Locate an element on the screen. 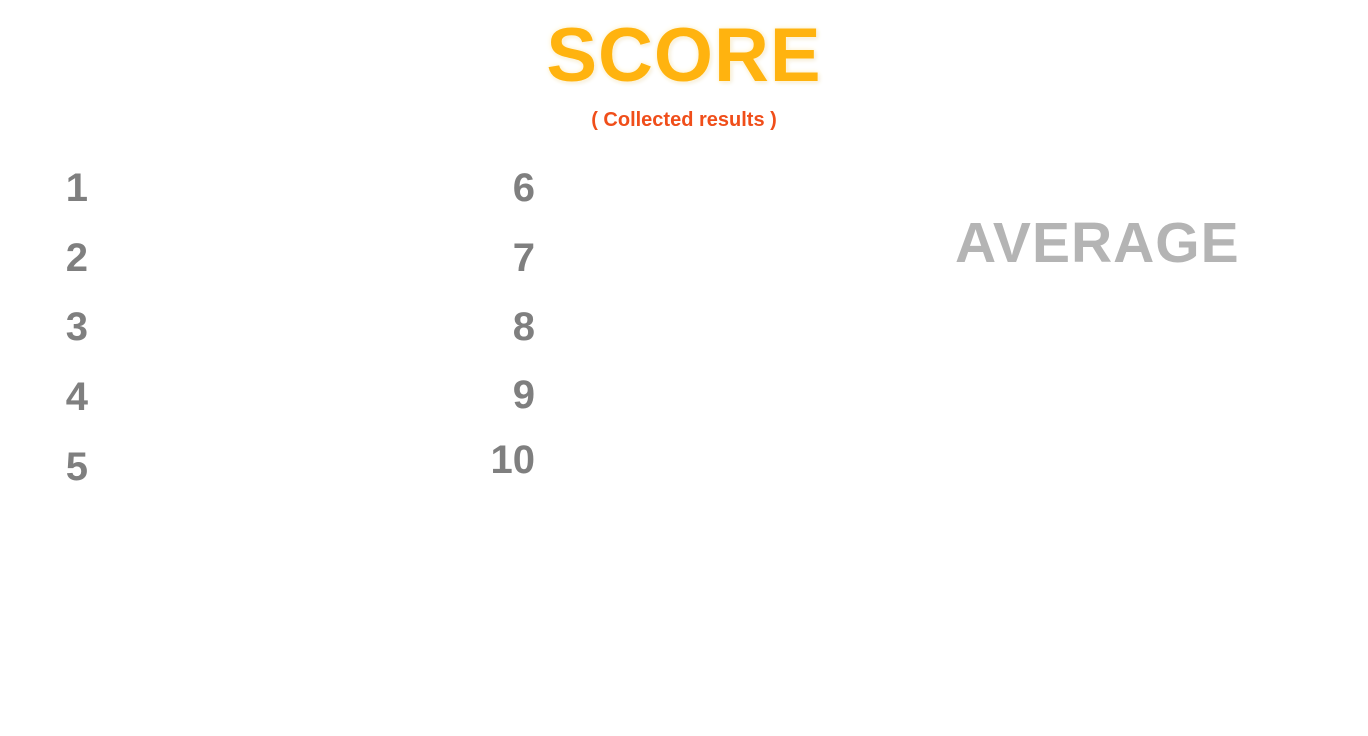 Image resolution: width=1368 pixels, height=736 pixels. average-label: AVERAGE is located at coordinates (1097, 243).